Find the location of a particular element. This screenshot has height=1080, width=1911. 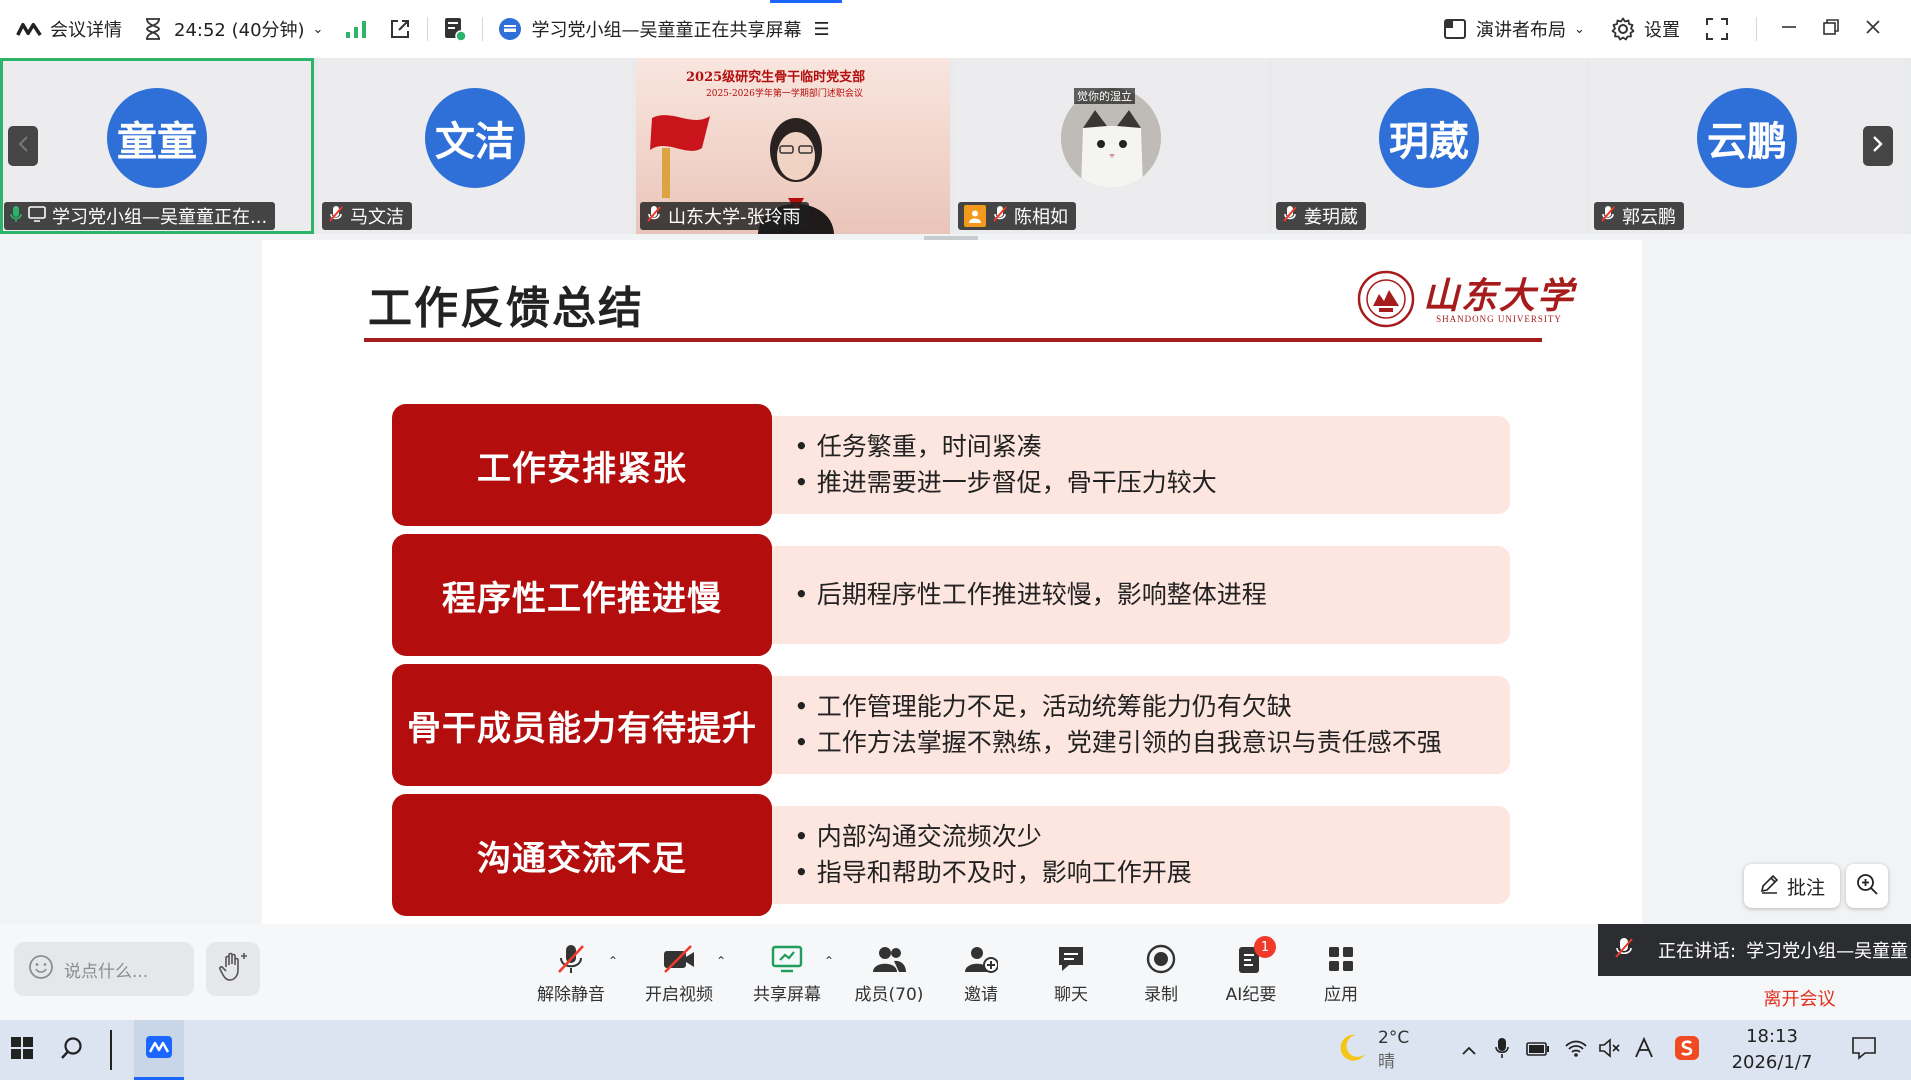

chevron-left-icon is located at coordinates (23, 146).